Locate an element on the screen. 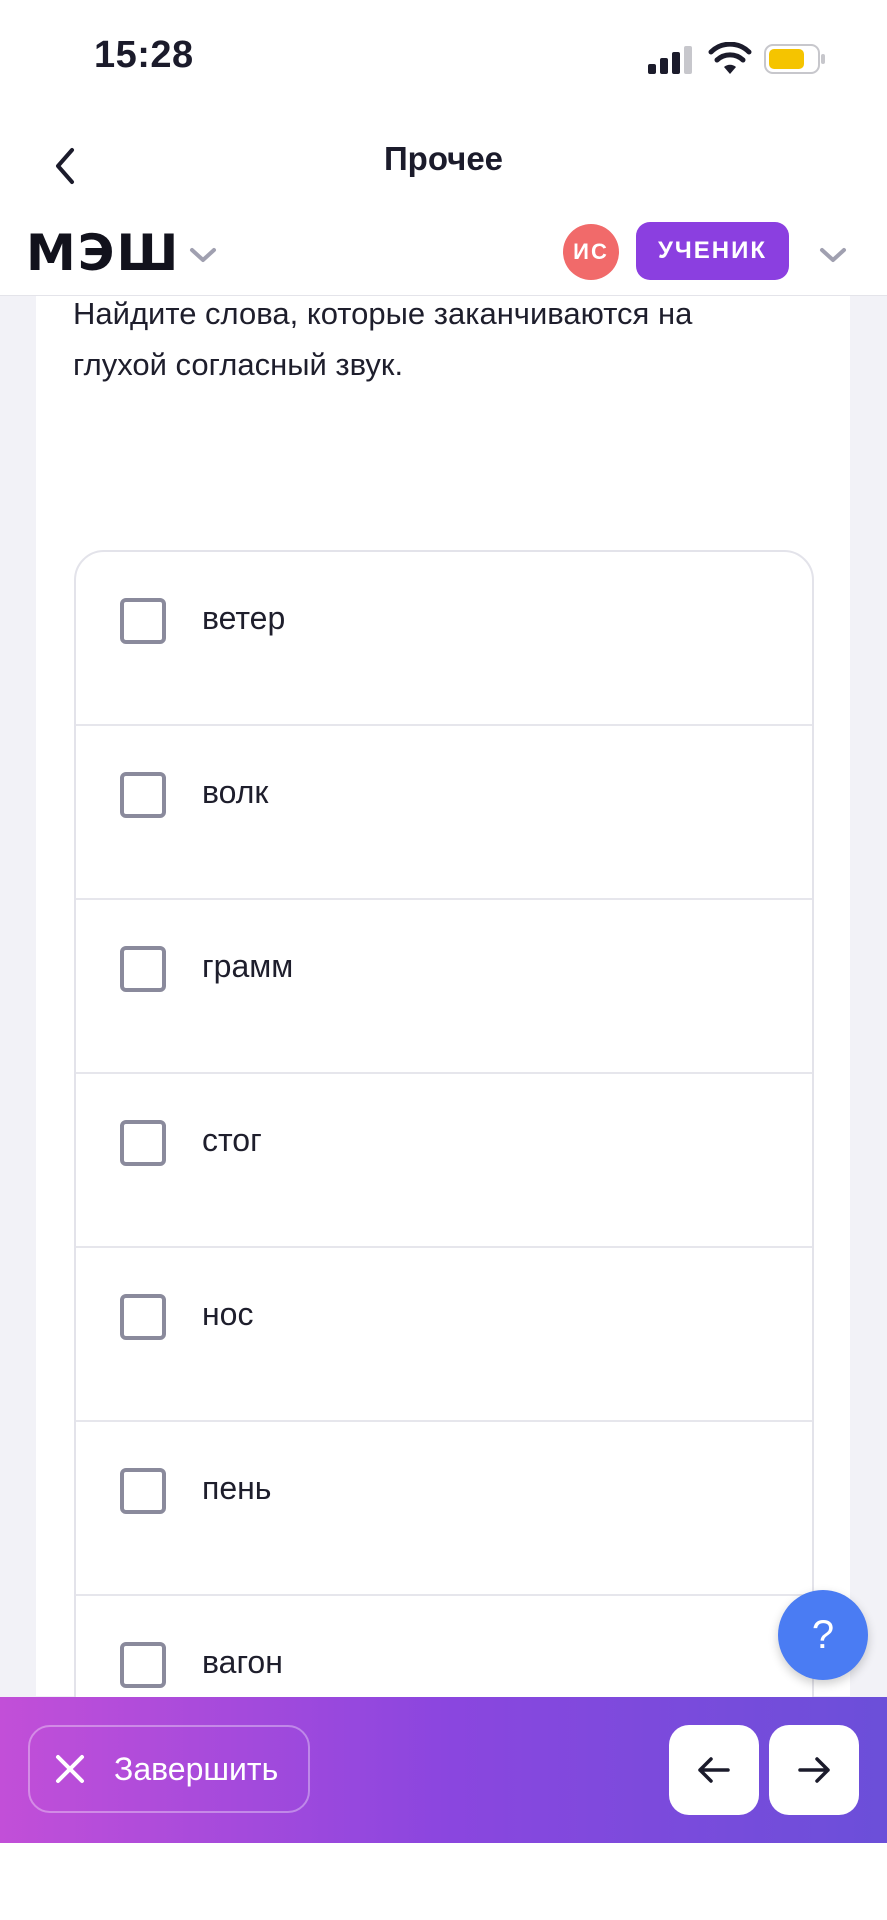 The height and width of the screenshot is (1920, 887). arrow-left-icon is located at coordinates (714, 1770).